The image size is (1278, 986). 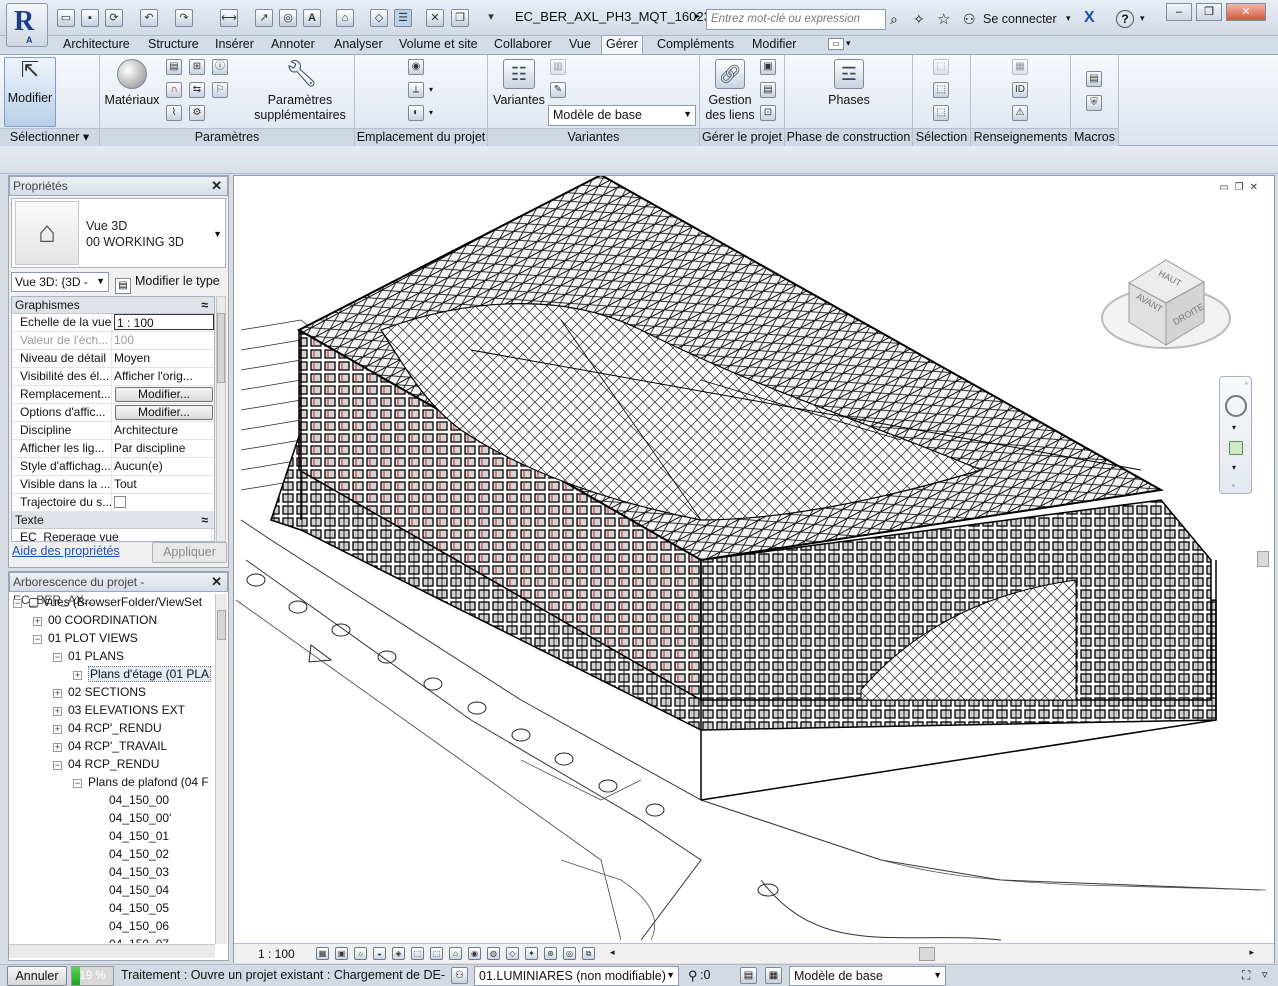 I want to click on structural-settings-icon: ⌇, so click(x=174, y=113).